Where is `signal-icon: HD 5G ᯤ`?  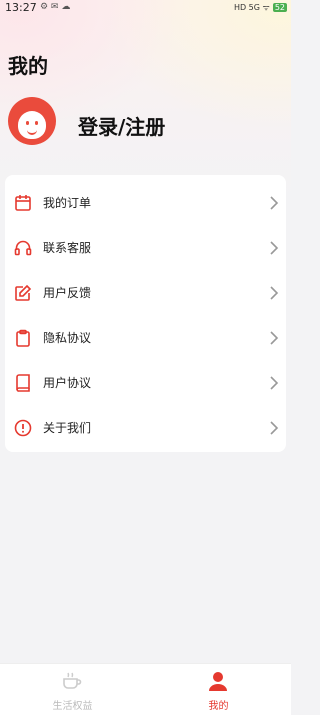 signal-icon: HD 5G ᯤ is located at coordinates (251, 7).